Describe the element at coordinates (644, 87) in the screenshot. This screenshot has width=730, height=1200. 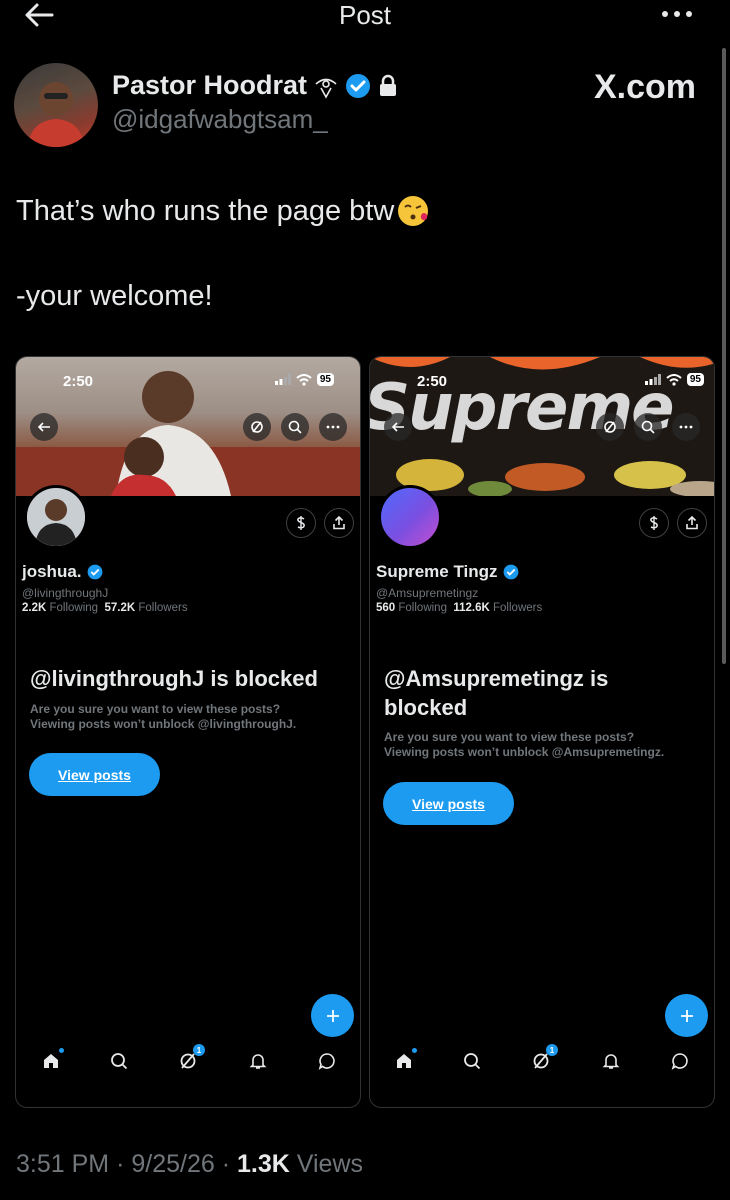
I see `source-watermark: X.com` at that location.